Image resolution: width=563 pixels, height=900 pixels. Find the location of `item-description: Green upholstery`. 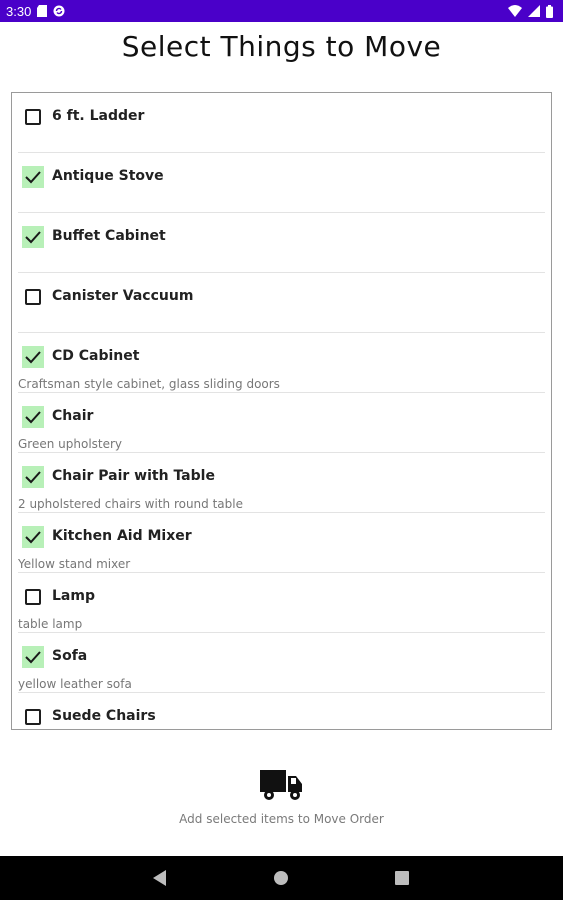

item-description: Green upholstery is located at coordinates (70, 444).